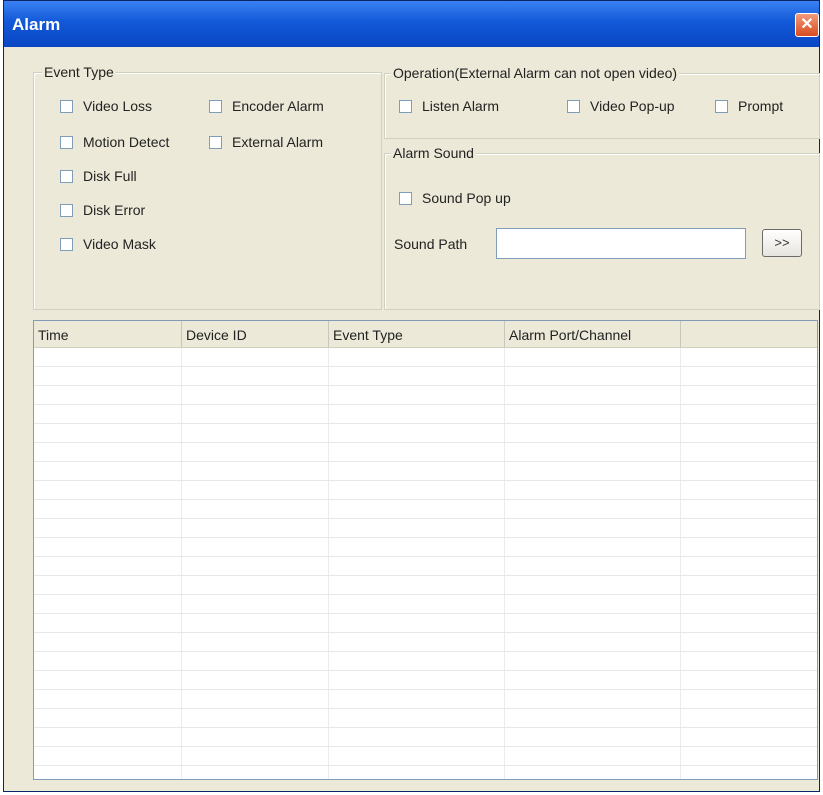 This screenshot has height=795, width=823. I want to click on checkbox-video-mask: Video Mask, so click(108, 244).